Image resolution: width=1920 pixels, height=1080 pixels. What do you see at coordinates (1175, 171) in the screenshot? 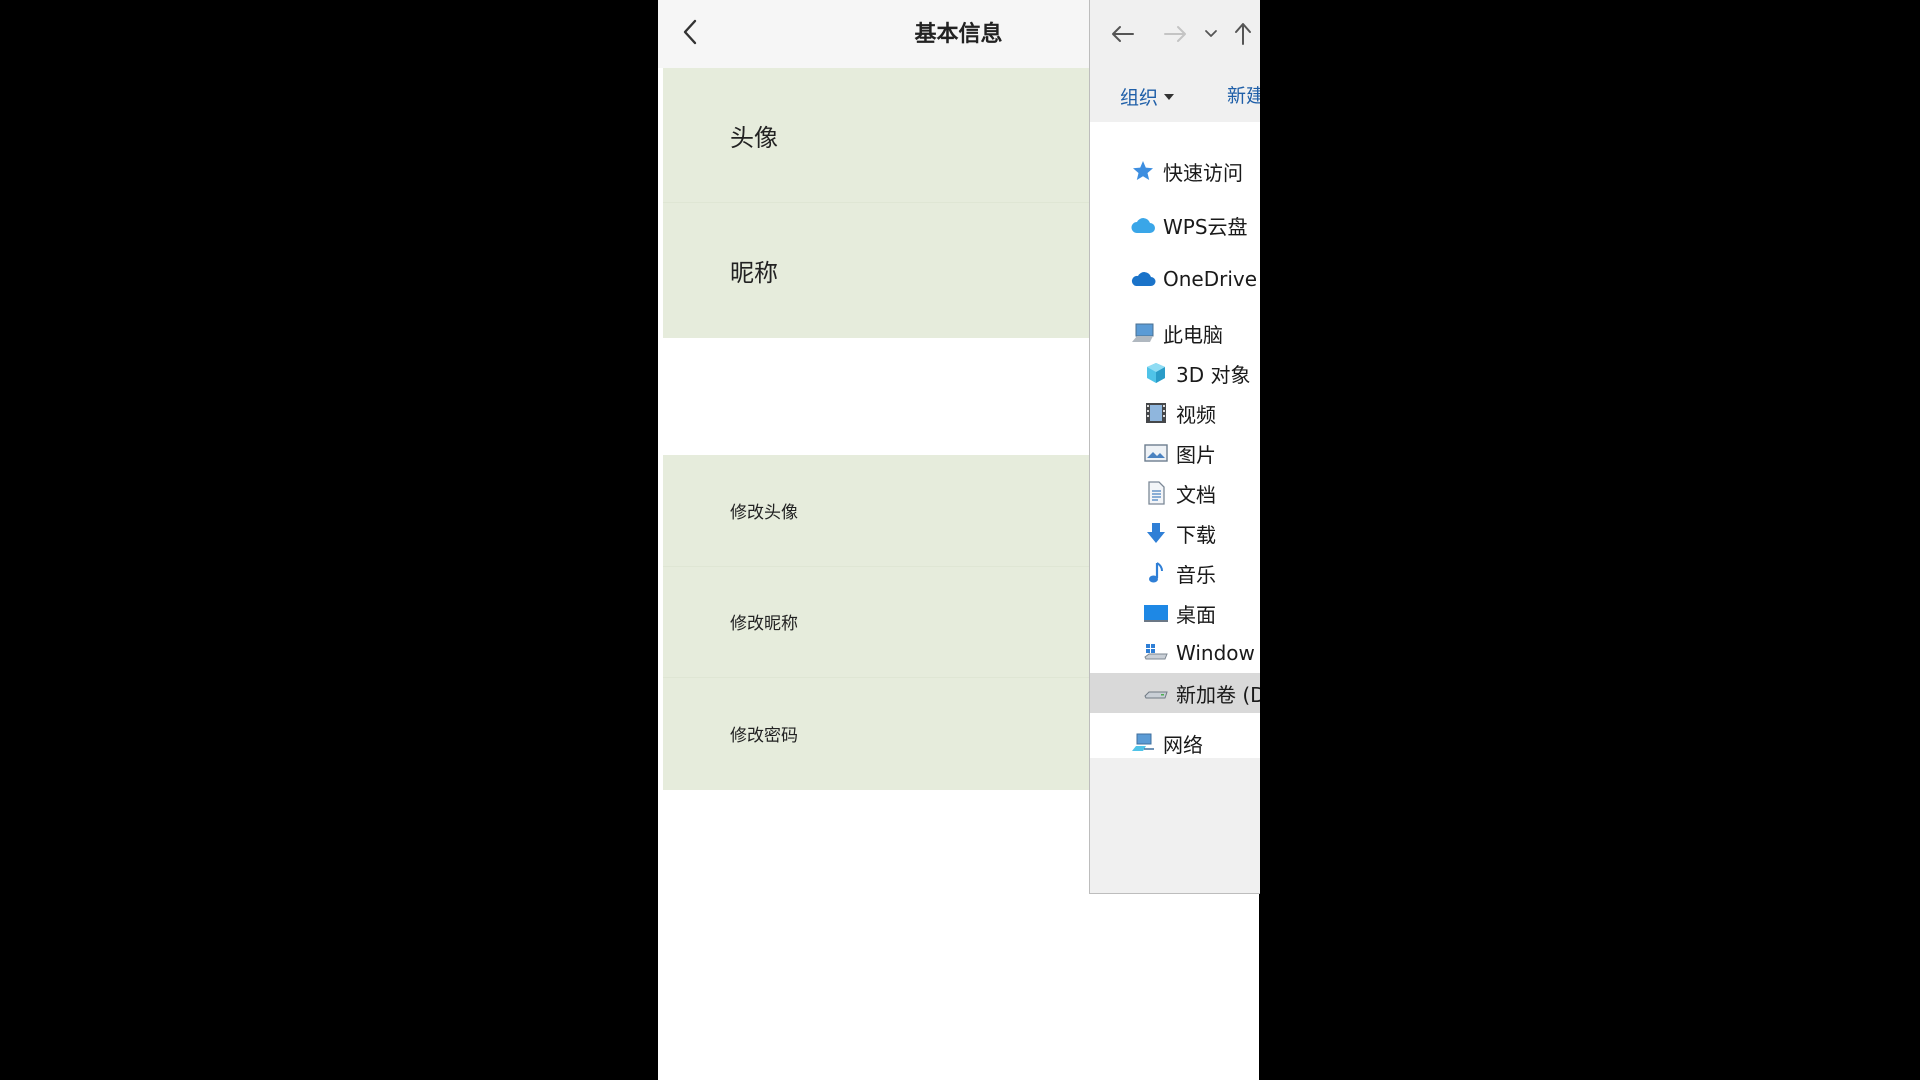
I see `nav-item-quick-access: 快速访问` at bounding box center [1175, 171].